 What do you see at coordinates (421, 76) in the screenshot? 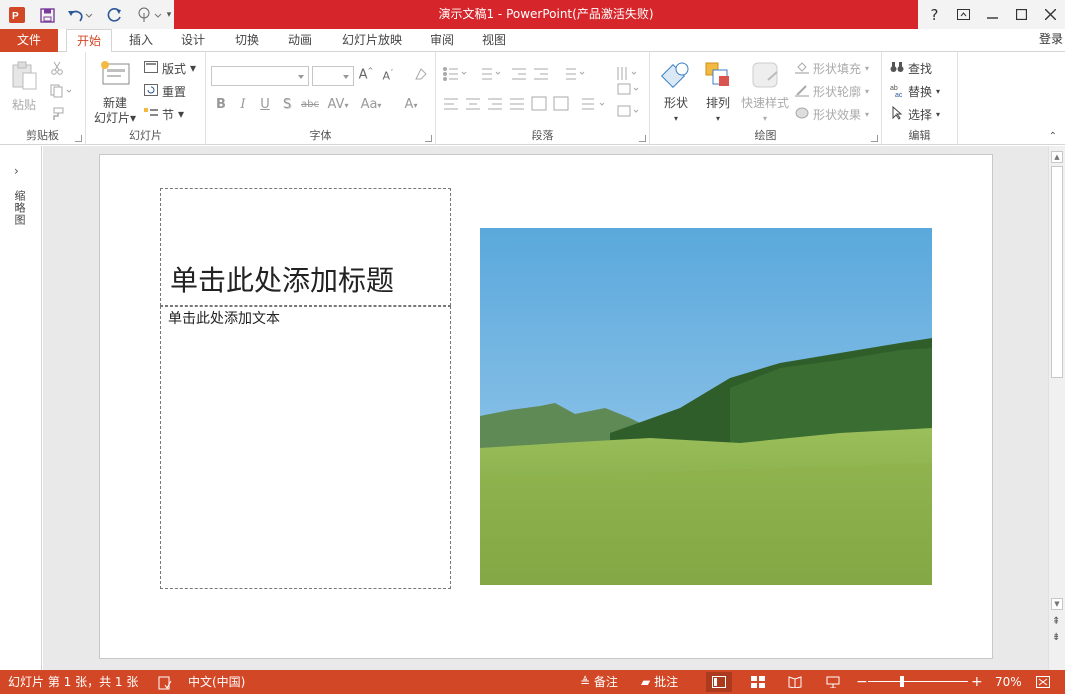
I see `clear-format-icon` at bounding box center [421, 76].